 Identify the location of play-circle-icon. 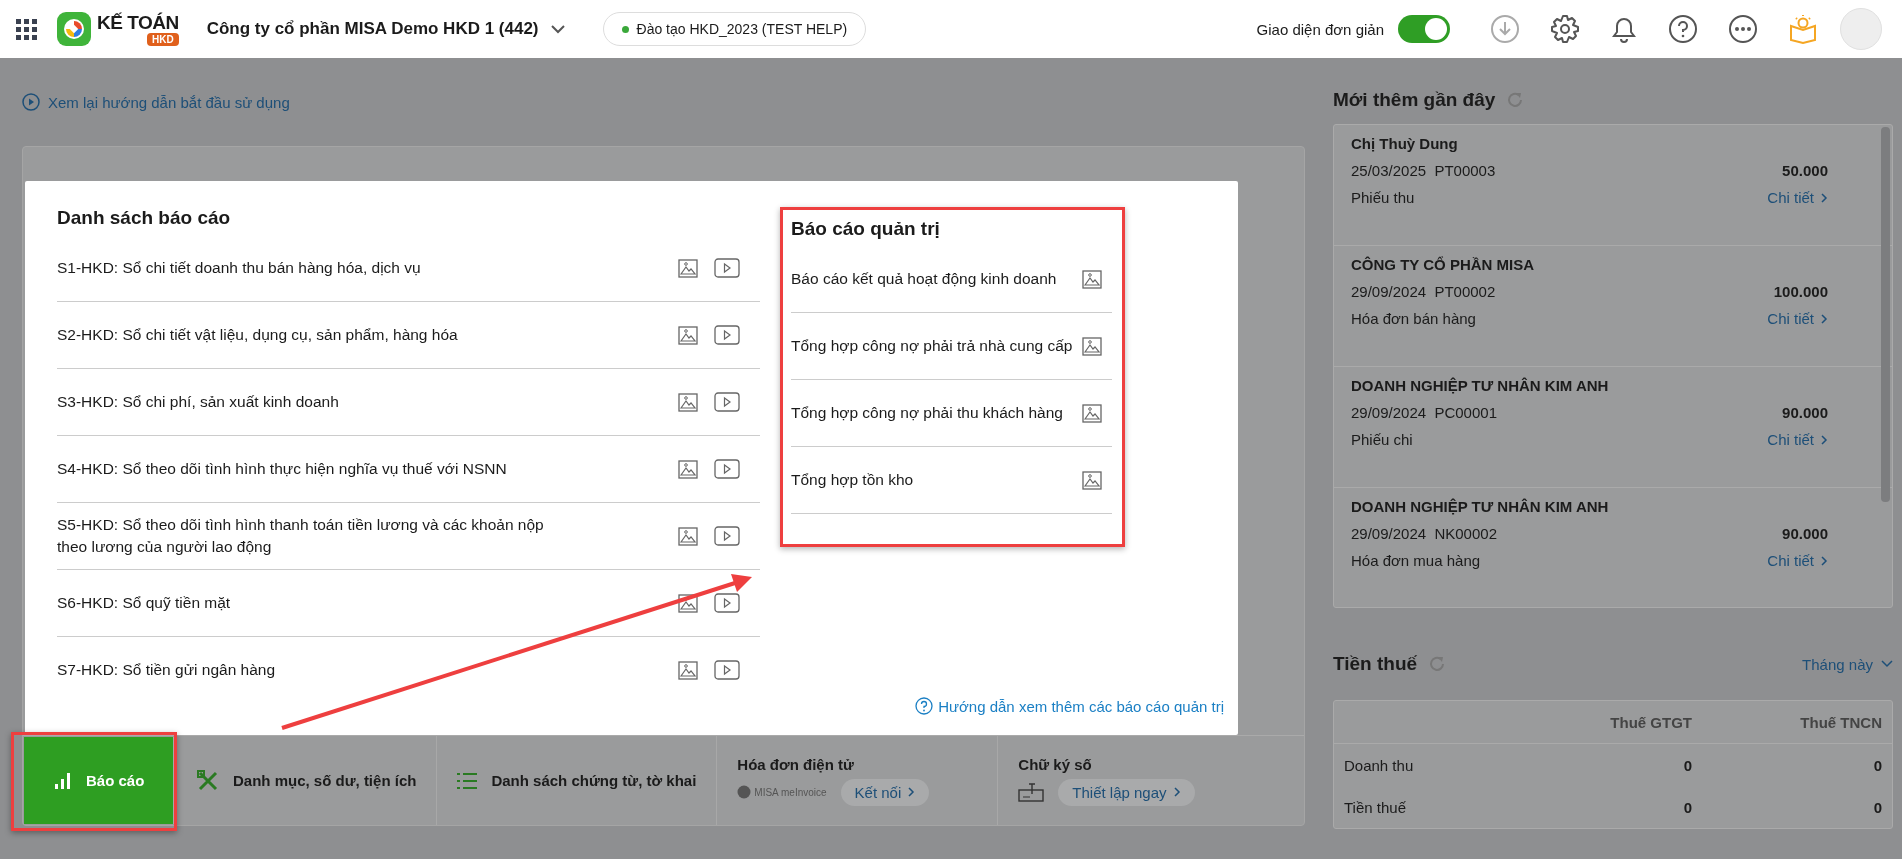
(31, 102).